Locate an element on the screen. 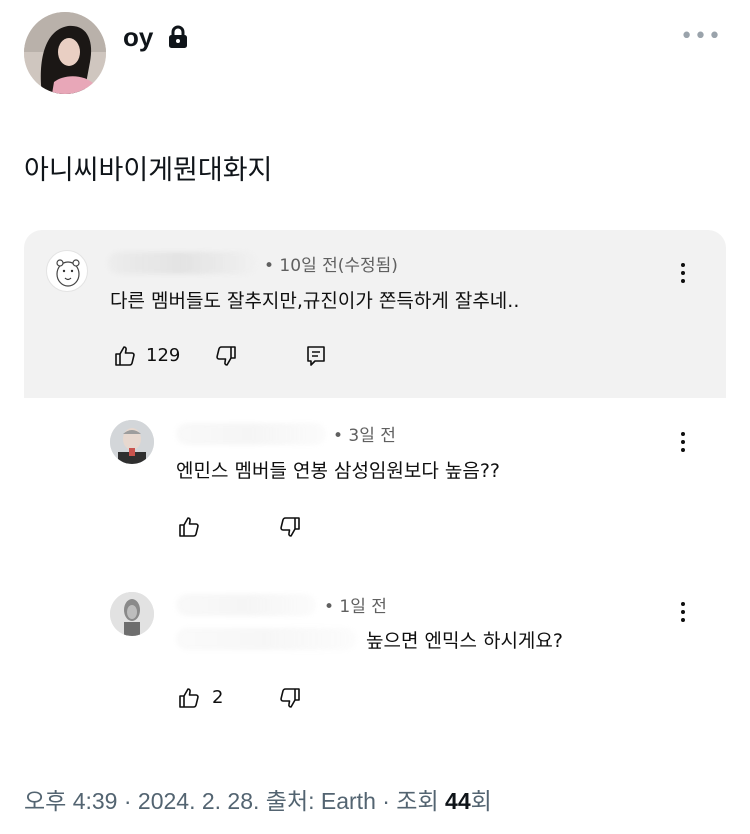 This screenshot has height=834, width=750. comment-meta: • 3일 전 is located at coordinates (364, 436).